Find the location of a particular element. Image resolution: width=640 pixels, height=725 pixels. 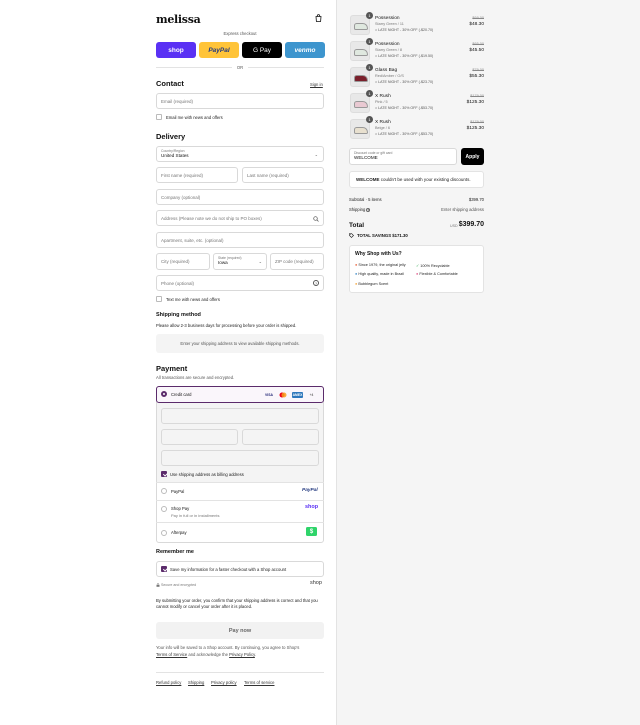

card-name-field is located at coordinates (240, 458).